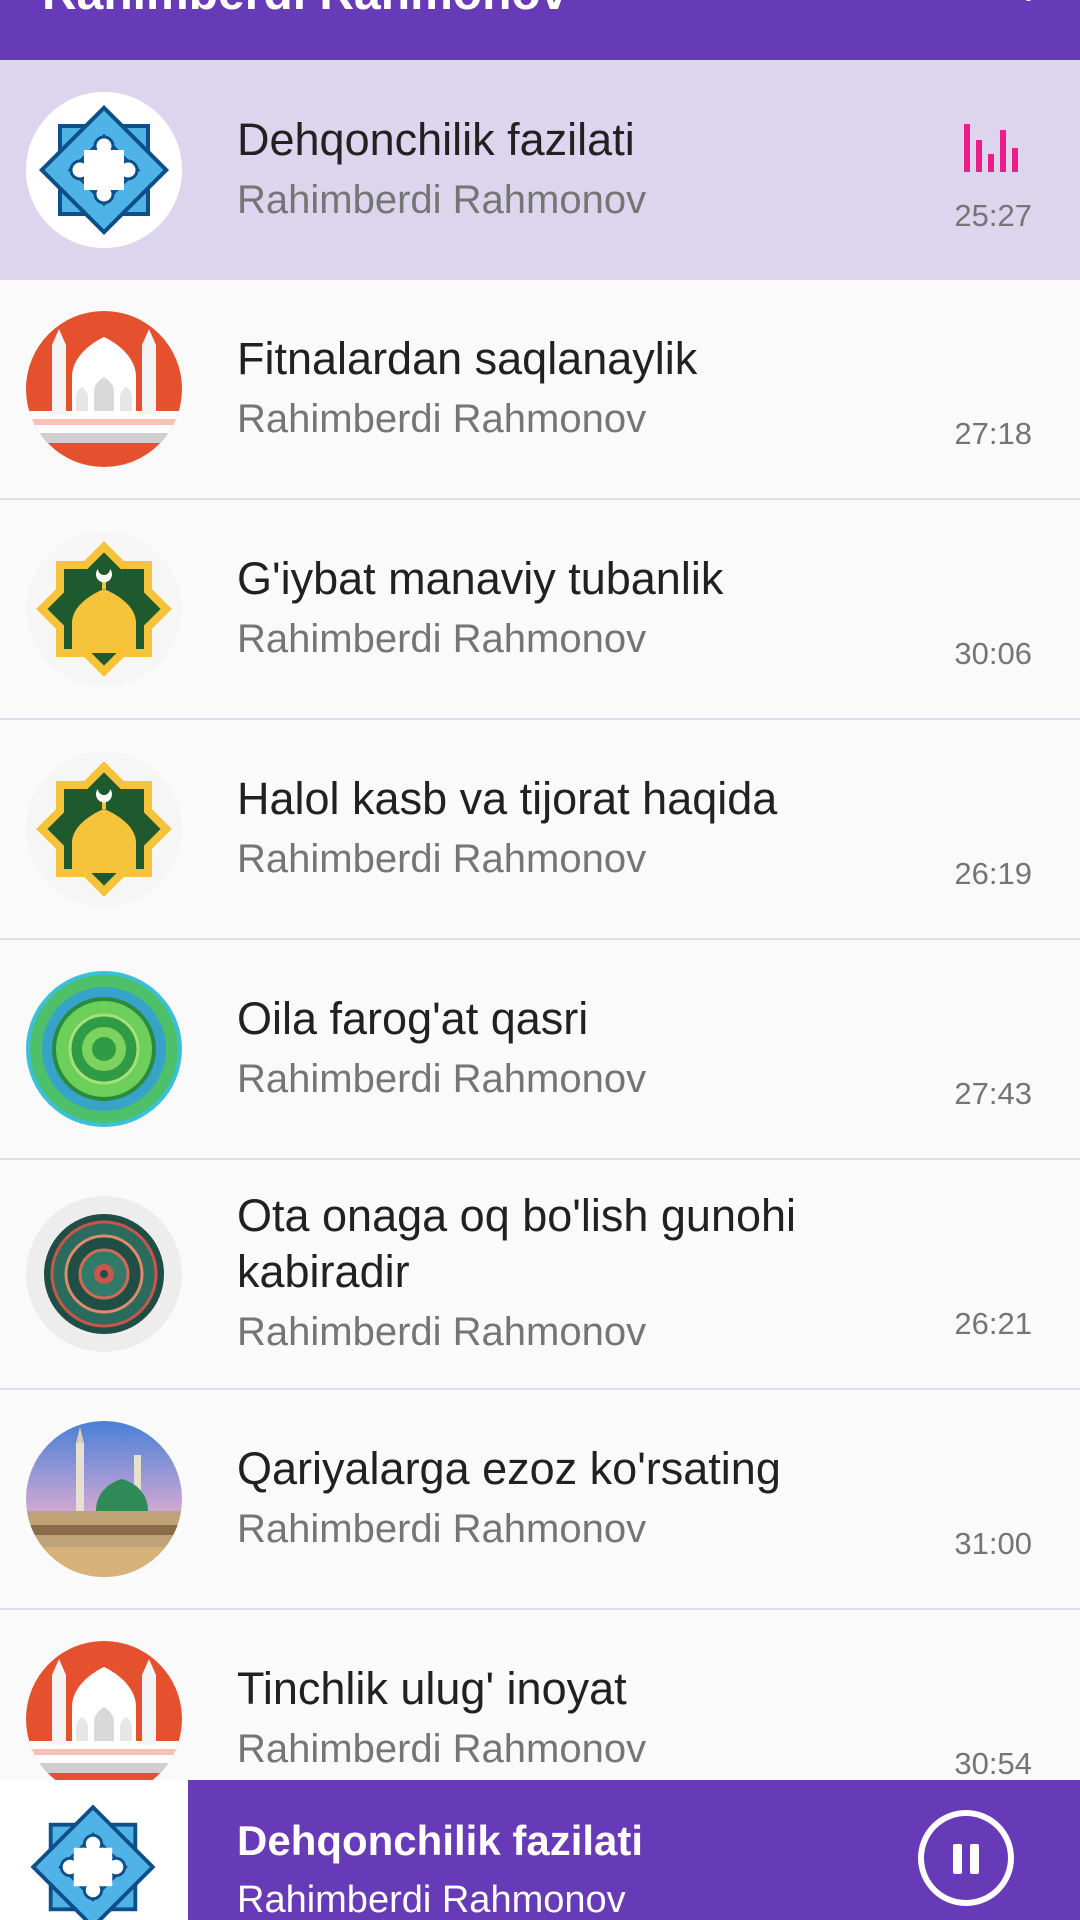 This screenshot has width=1080, height=1920. What do you see at coordinates (540, 30) in the screenshot?
I see `app-bar: Rahimberdi Rahmonov` at bounding box center [540, 30].